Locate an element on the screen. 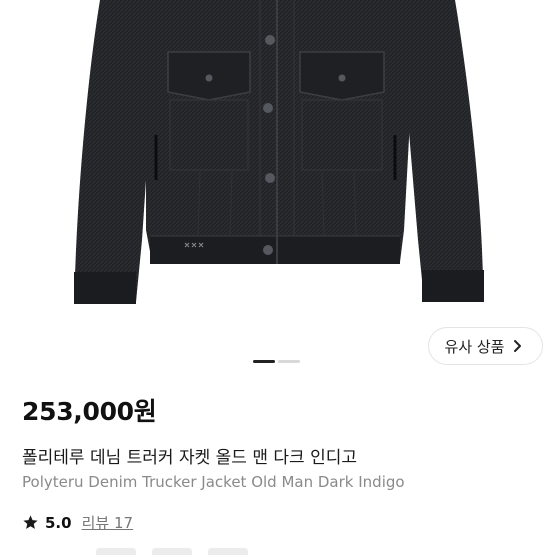  product-title-korean: 폴리테루 데님 트러커 자켓 올드 맨 다크 인디고 is located at coordinates (189, 458).